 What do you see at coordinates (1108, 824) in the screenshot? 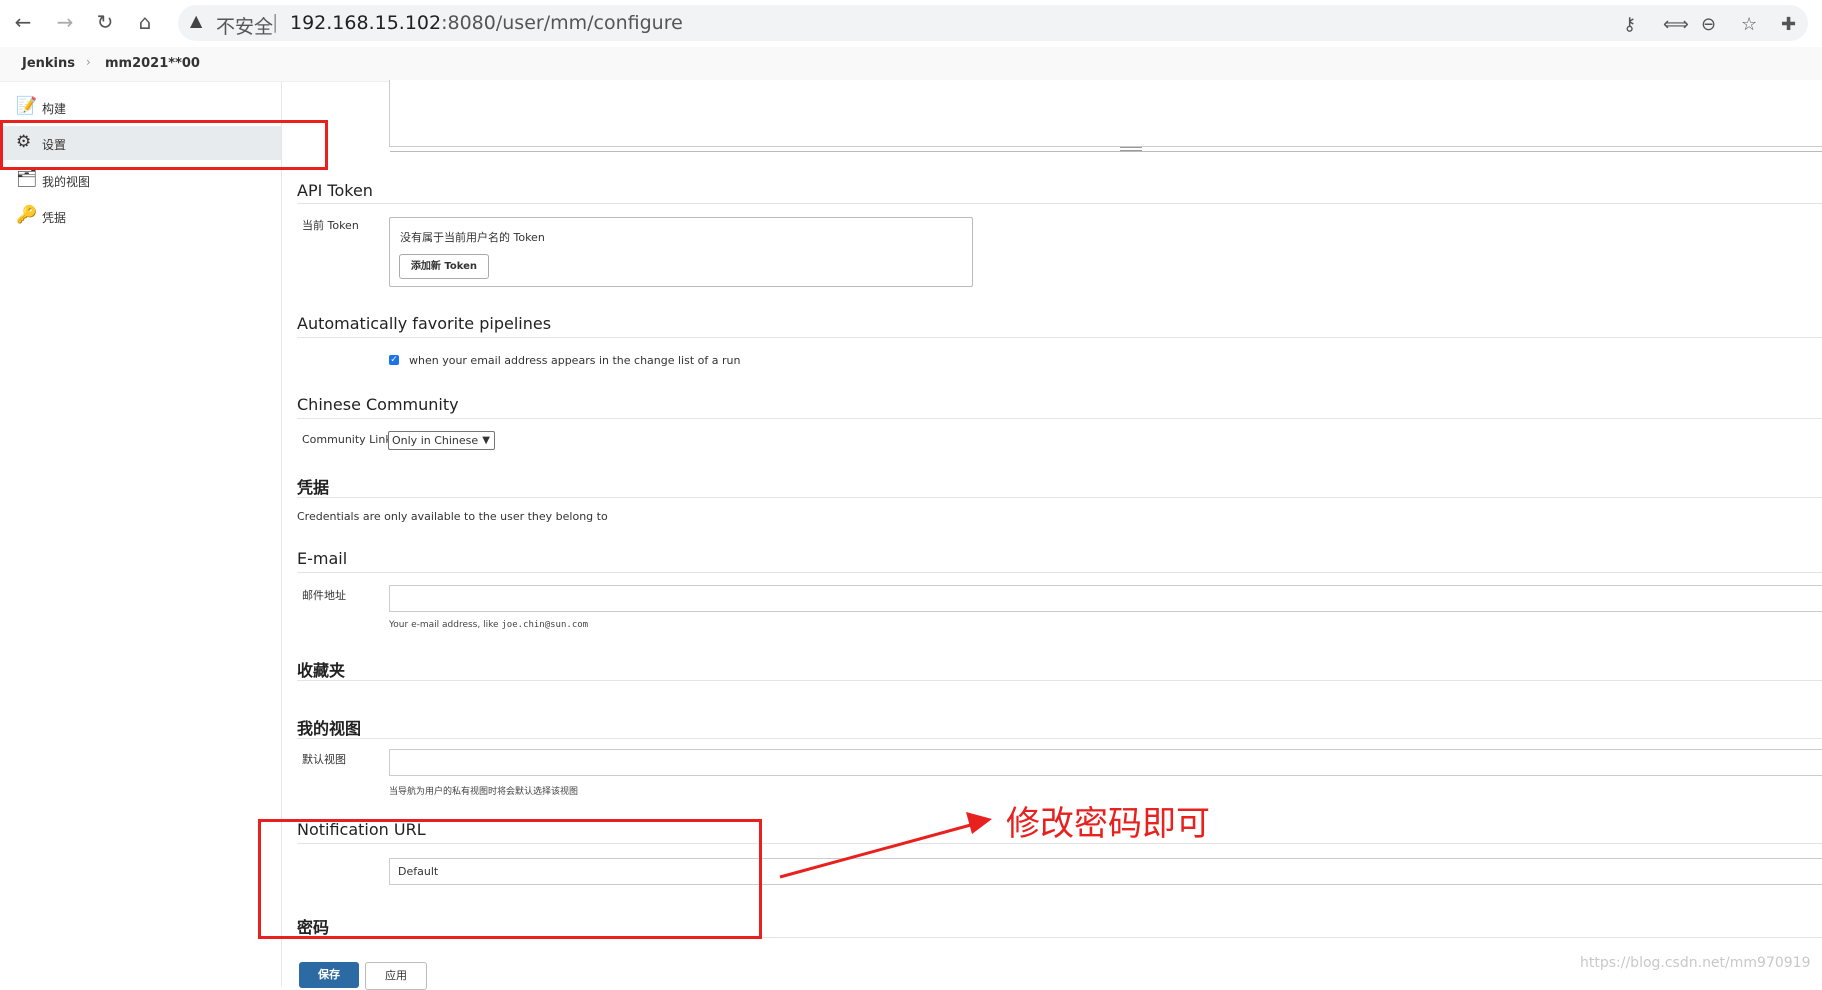
I see `annotation-text: 修改密码即可` at bounding box center [1108, 824].